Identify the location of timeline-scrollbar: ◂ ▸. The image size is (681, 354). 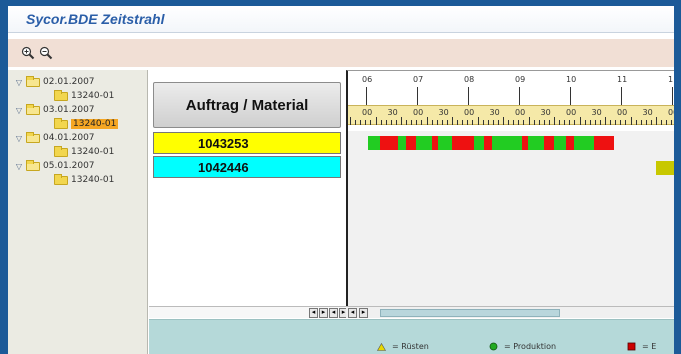
(510, 312).